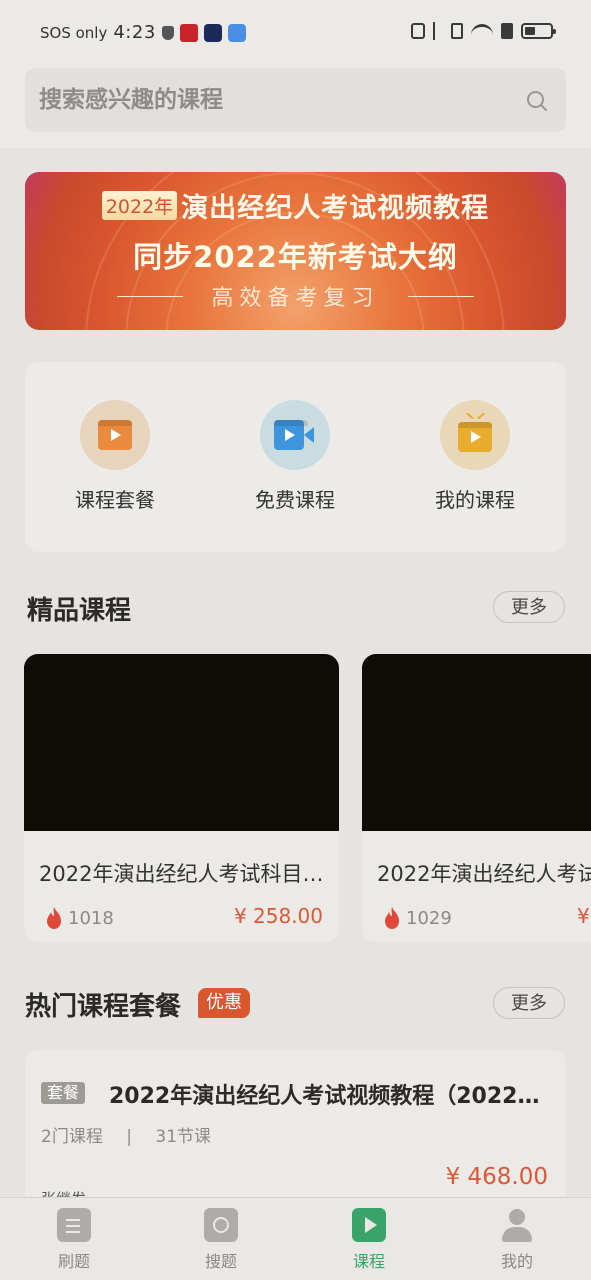 The image size is (591, 1280). I want to click on carrier-text: SOS only, so click(74, 32).